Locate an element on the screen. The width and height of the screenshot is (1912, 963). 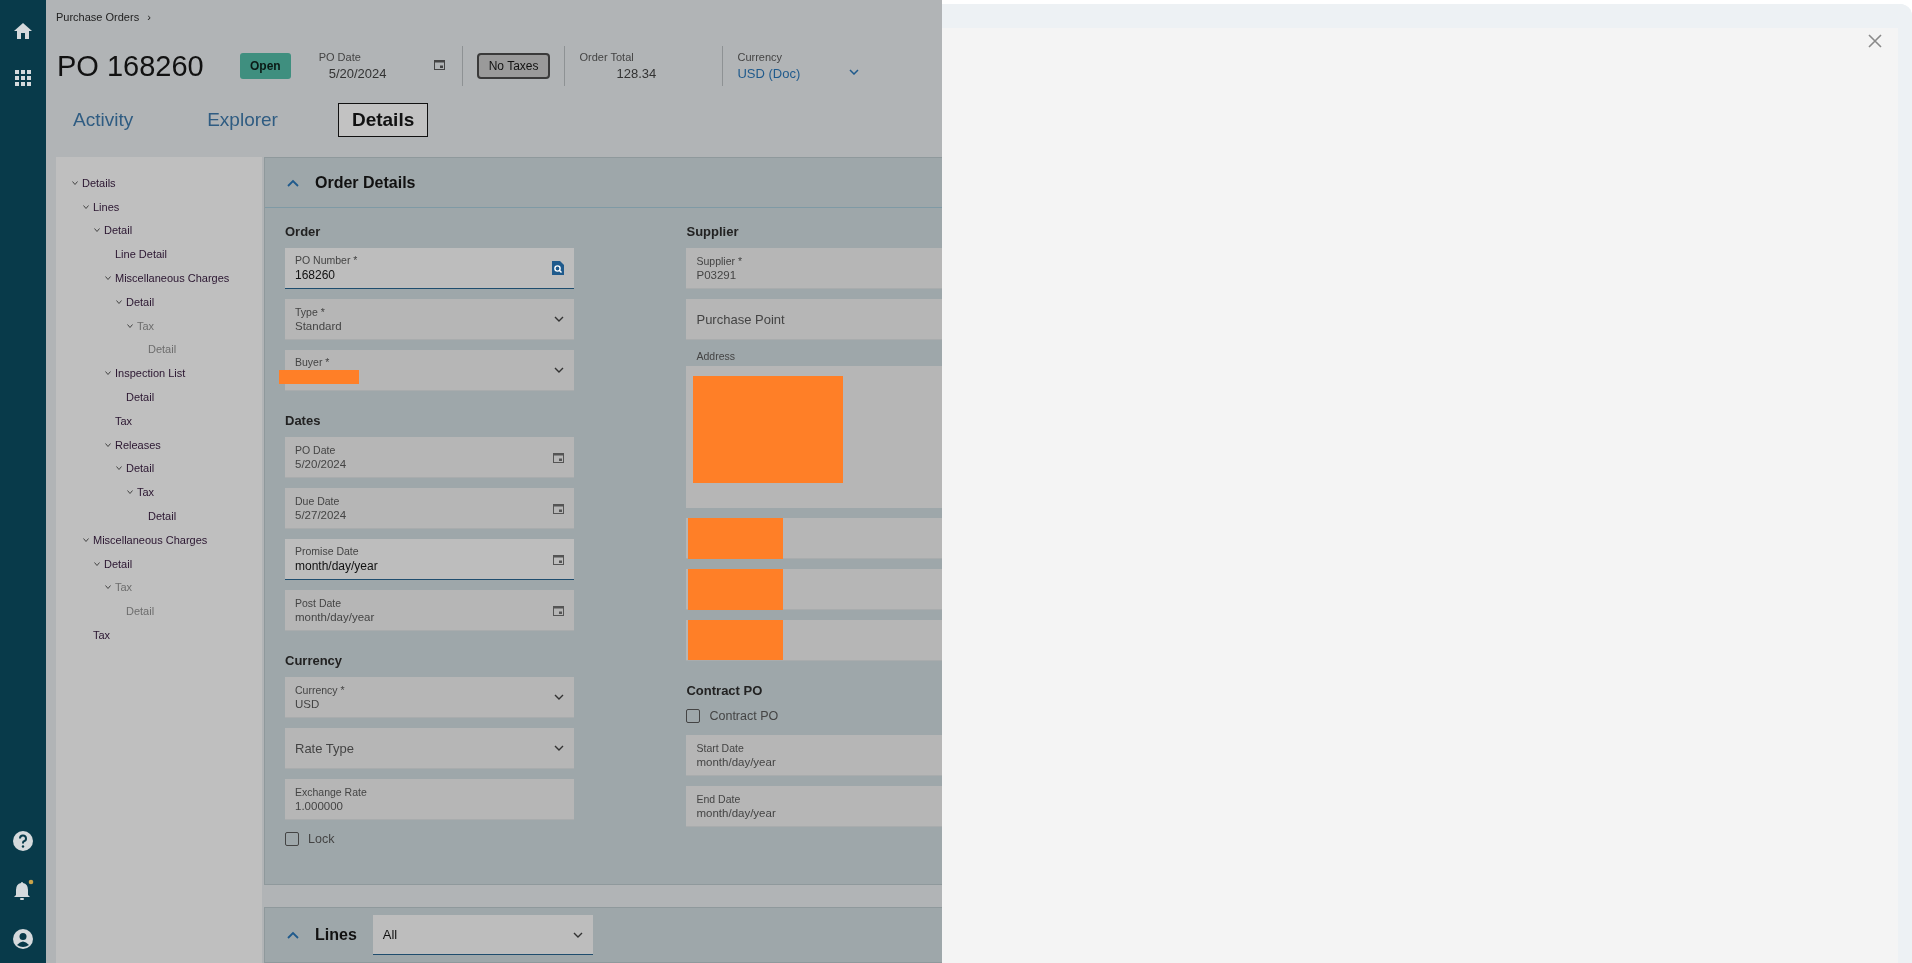
input-field: Exchange Rate 1.000000 is located at coordinates (430, 799).